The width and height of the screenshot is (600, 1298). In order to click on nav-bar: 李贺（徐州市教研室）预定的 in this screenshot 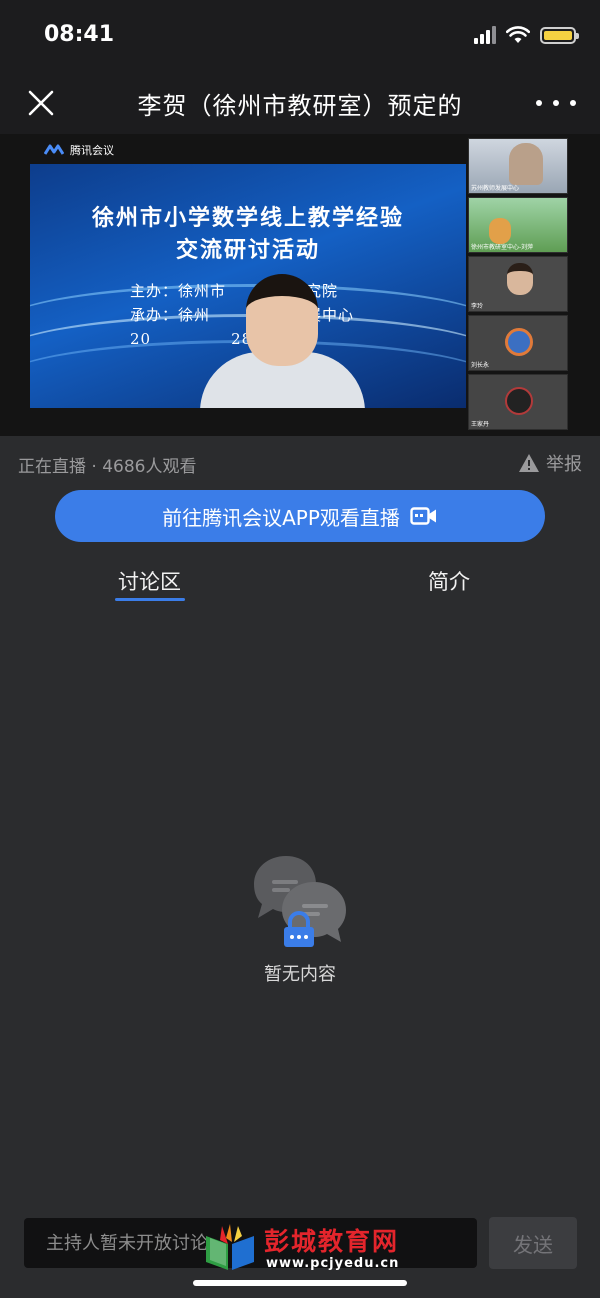, I will do `click(300, 103)`.